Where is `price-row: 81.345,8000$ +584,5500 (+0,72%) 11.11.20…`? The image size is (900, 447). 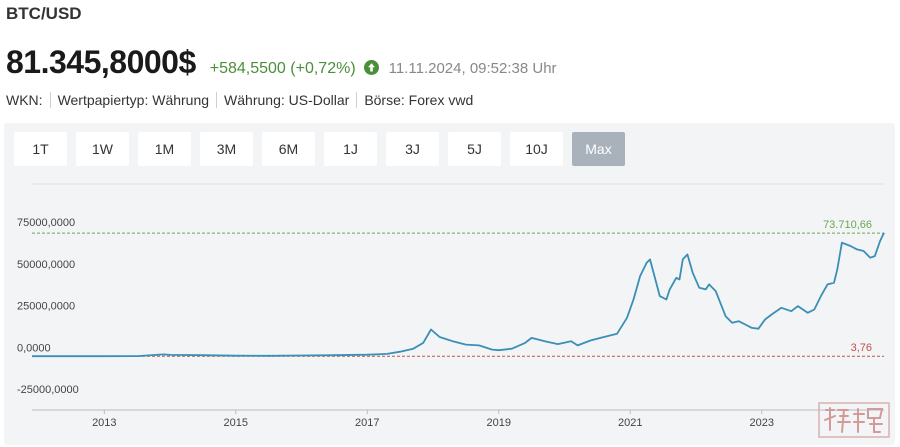
price-row: 81.345,8000$ +584,5500 (+0,72%) 11.11.20… is located at coordinates (281, 62).